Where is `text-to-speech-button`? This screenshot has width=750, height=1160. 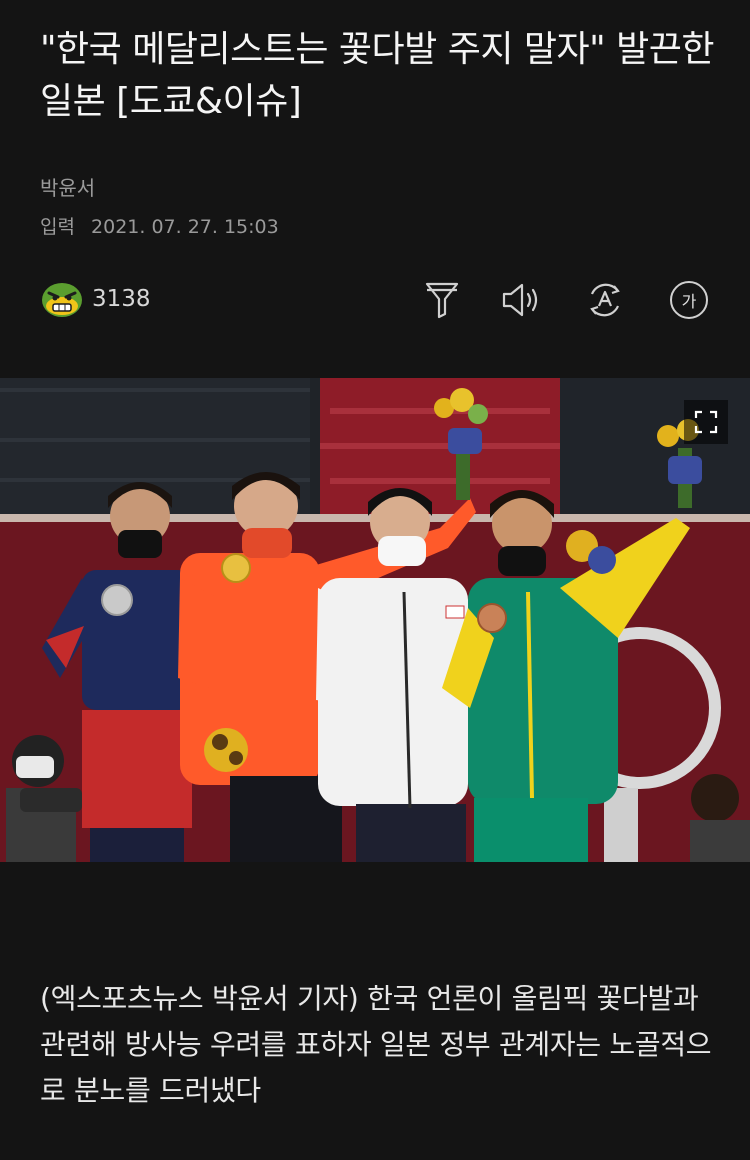
text-to-speech-button is located at coordinates (522, 300).